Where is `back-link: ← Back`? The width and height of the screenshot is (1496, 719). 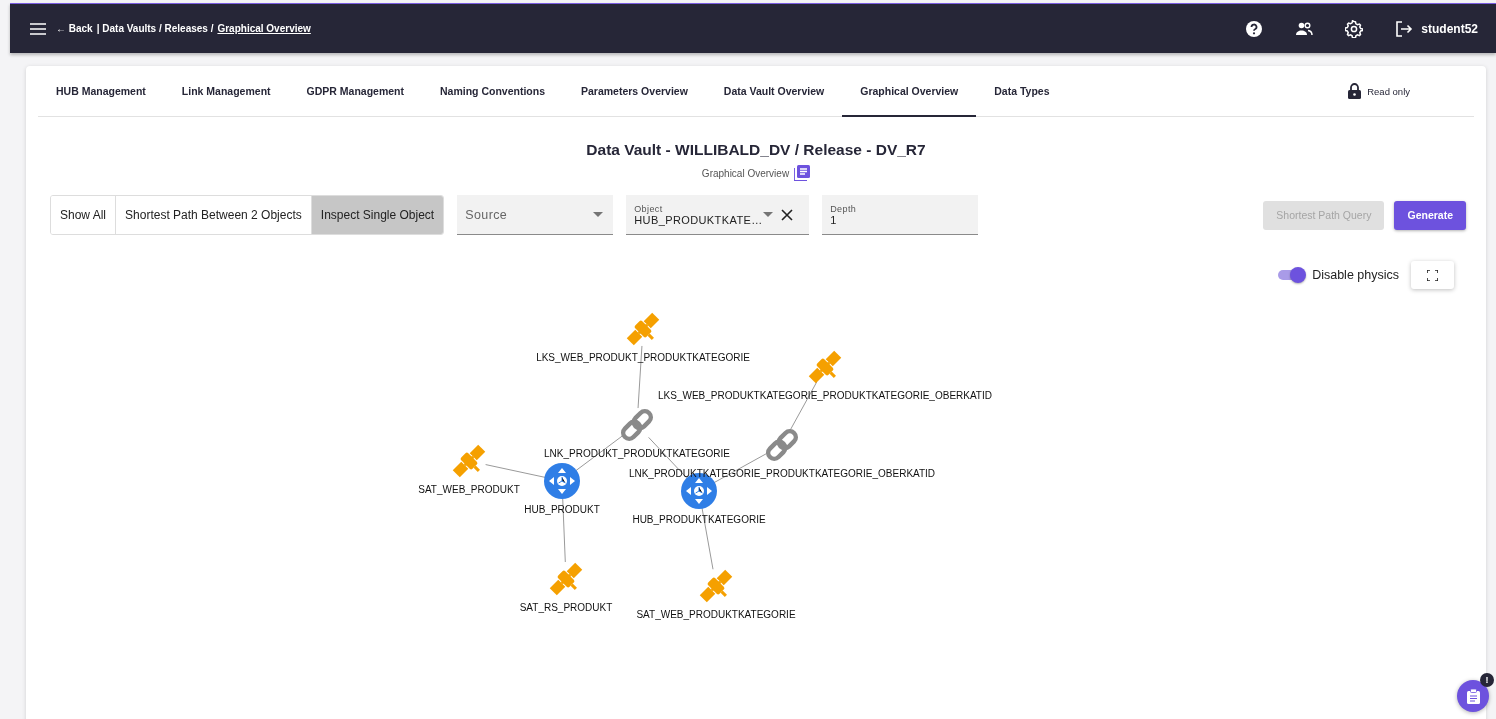
back-link: ← Back is located at coordinates (74, 28).